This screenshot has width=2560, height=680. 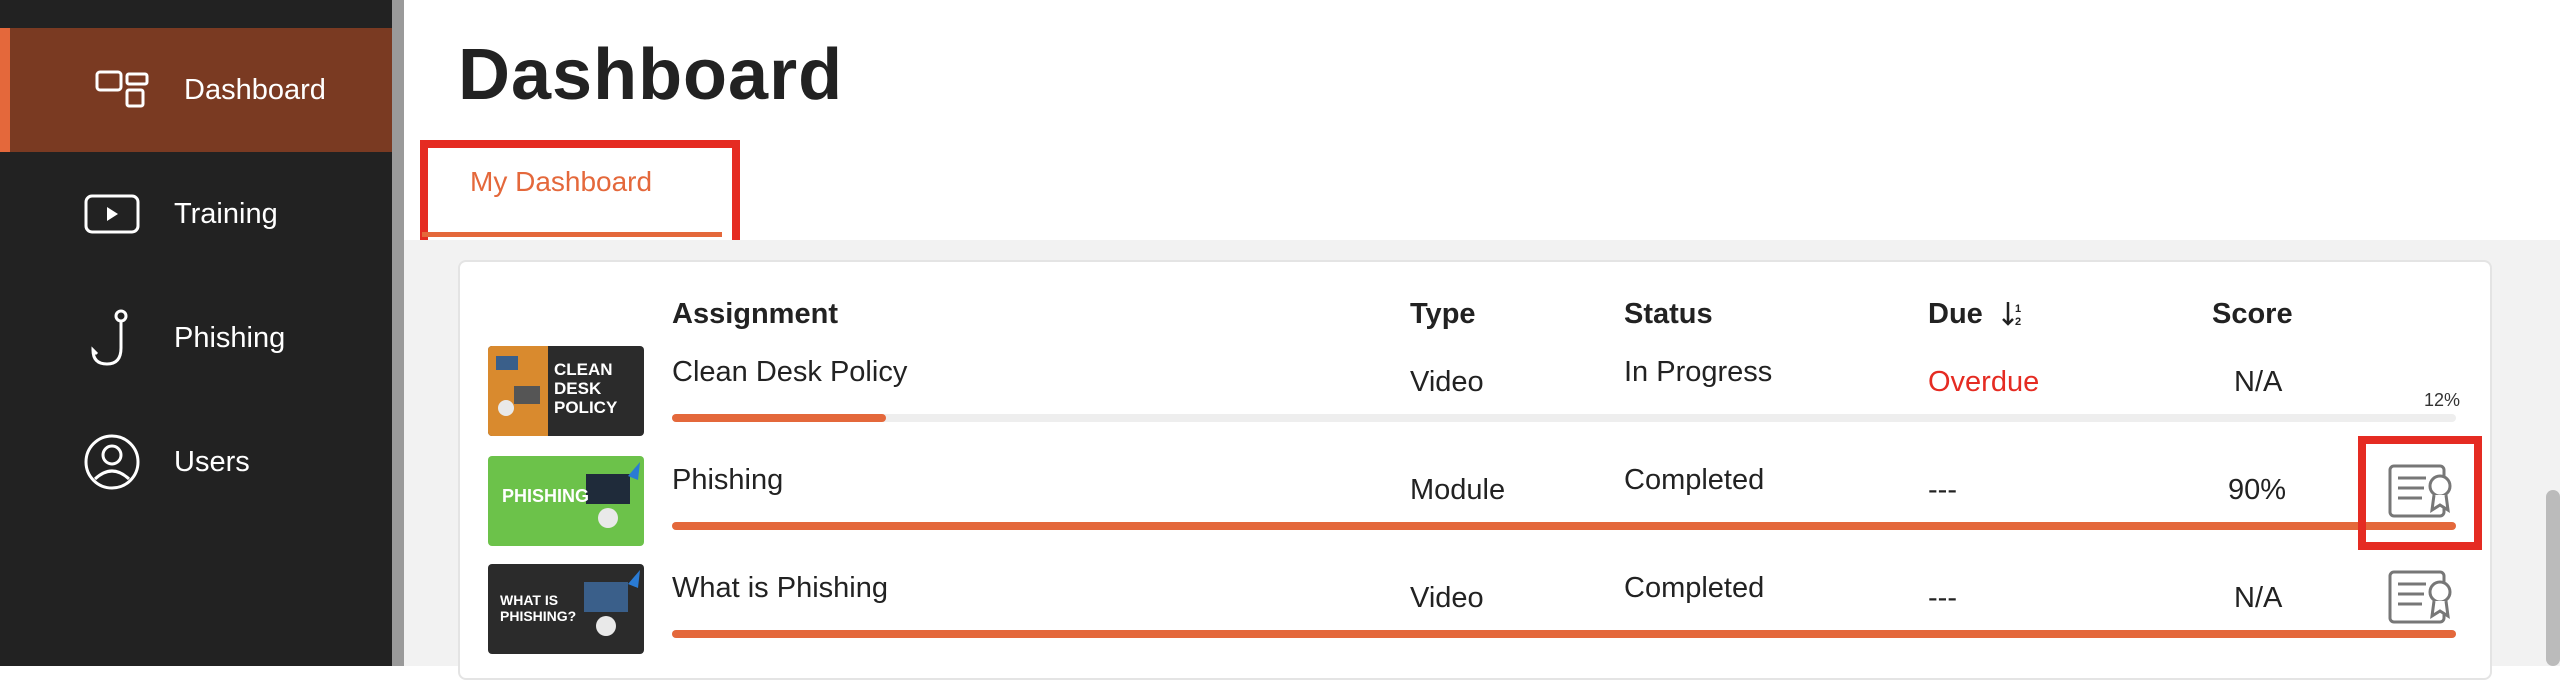 What do you see at coordinates (1443, 314) in the screenshot?
I see `column-type: Type` at bounding box center [1443, 314].